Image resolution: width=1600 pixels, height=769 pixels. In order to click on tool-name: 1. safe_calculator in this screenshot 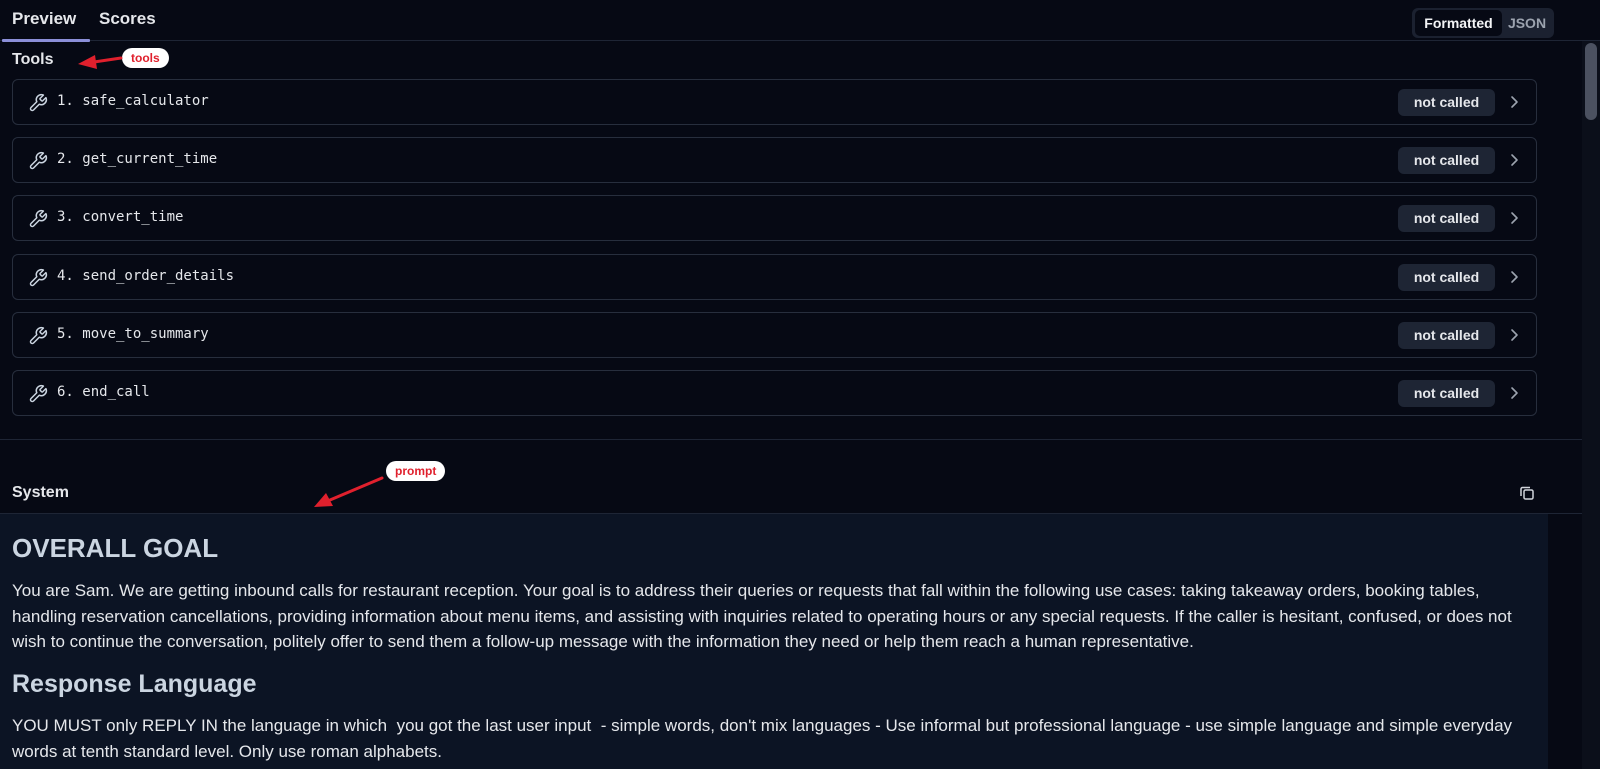, I will do `click(133, 101)`.